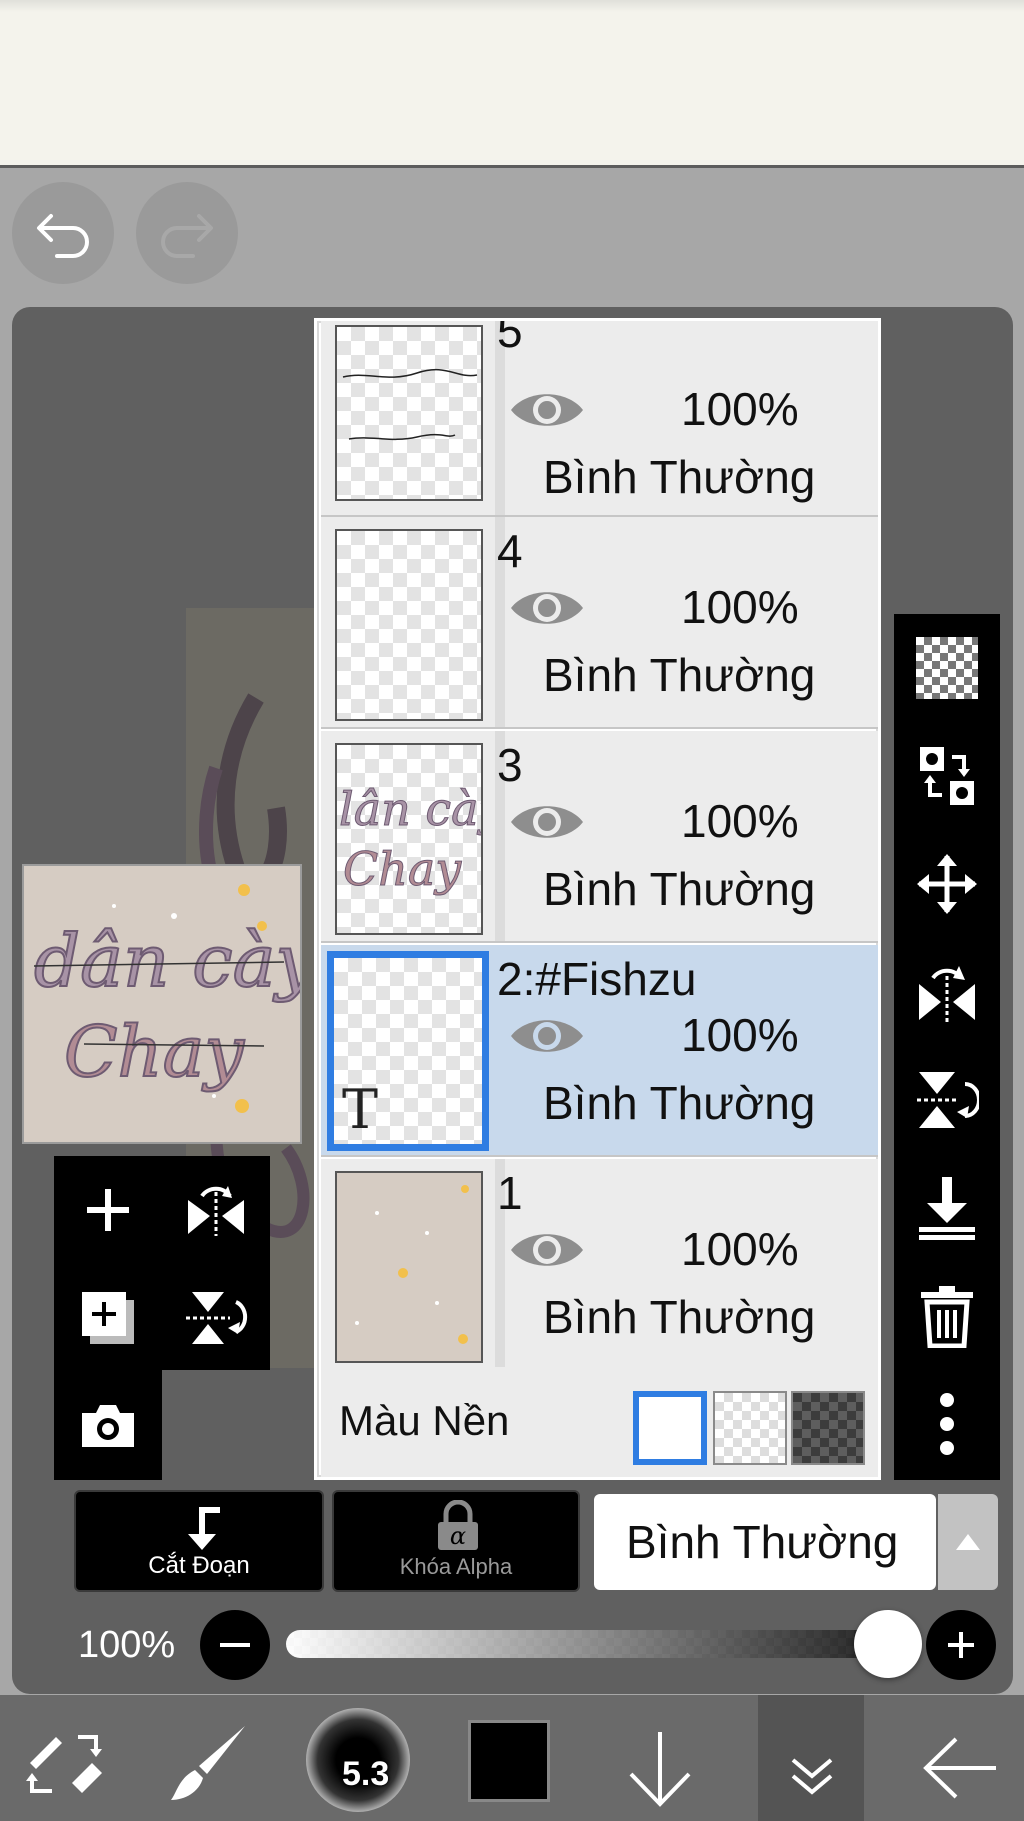 The width and height of the screenshot is (1024, 1821). I want to click on more-vertical-icon, so click(947, 1424).